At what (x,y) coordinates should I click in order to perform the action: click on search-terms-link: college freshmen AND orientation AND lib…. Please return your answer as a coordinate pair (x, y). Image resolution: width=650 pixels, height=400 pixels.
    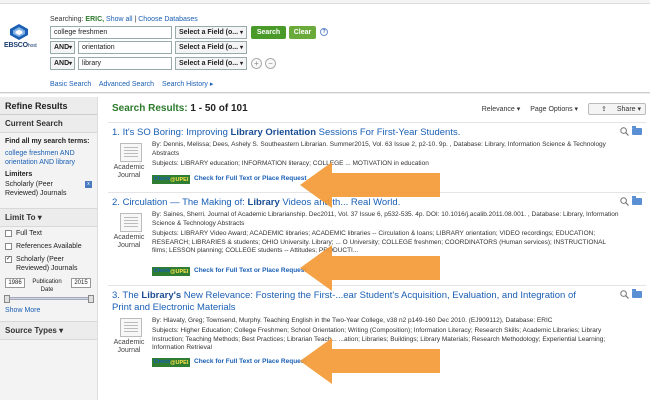
    Looking at the image, I should click on (48, 158).